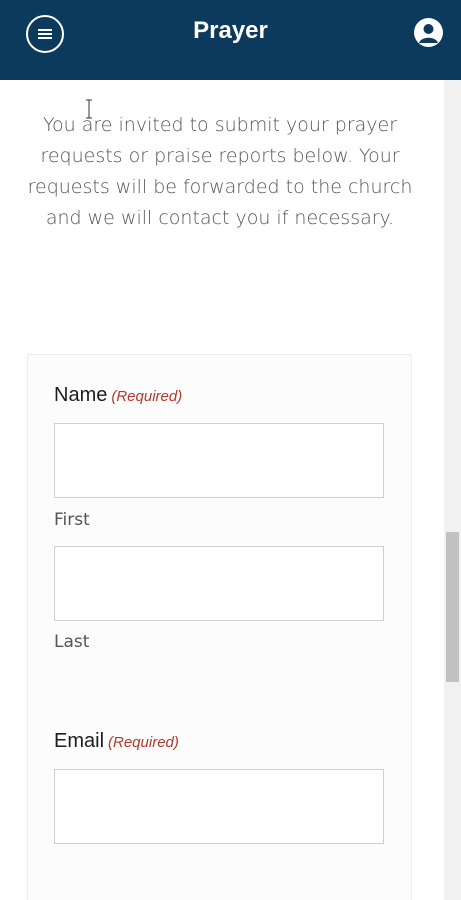 The width and height of the screenshot is (461, 900). I want to click on last-name-input, so click(219, 583).